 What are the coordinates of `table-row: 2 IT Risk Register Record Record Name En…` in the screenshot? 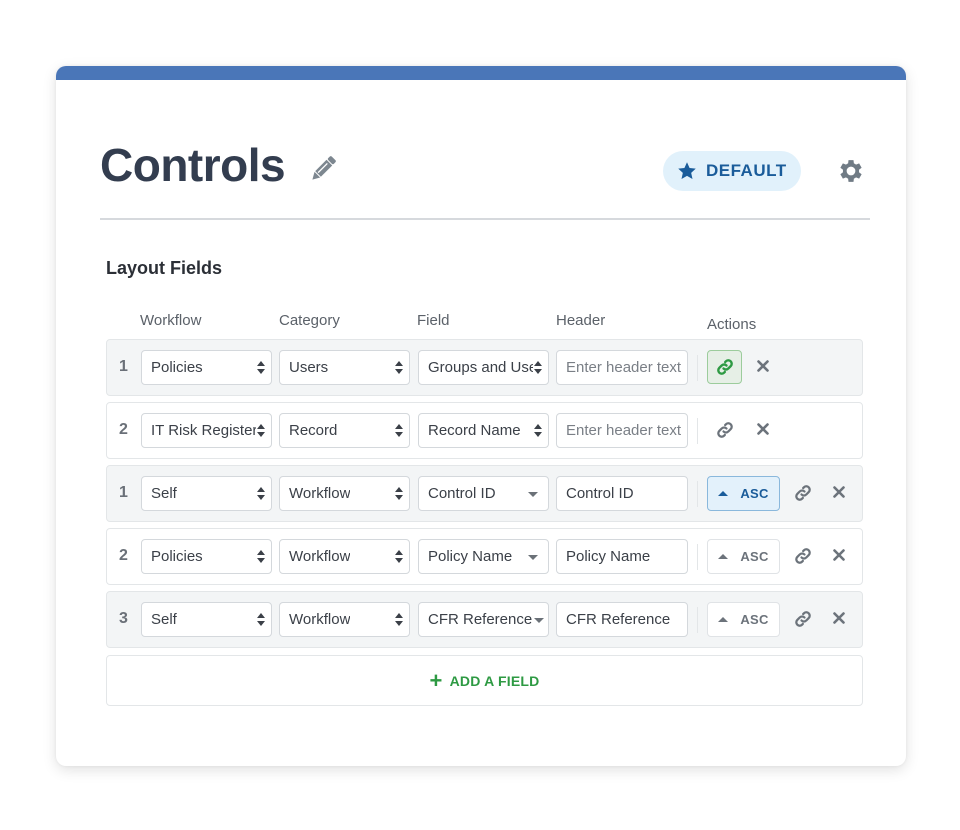 It's located at (484, 430).